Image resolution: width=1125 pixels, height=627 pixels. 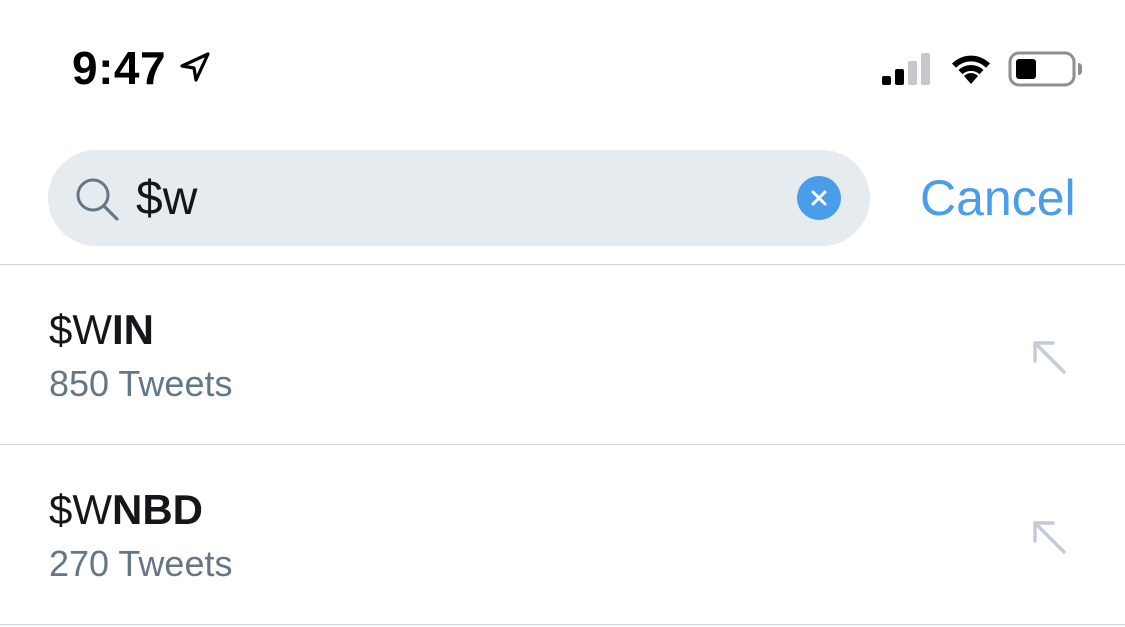 I want to click on cellular-signal-icon, so click(x=906, y=69).